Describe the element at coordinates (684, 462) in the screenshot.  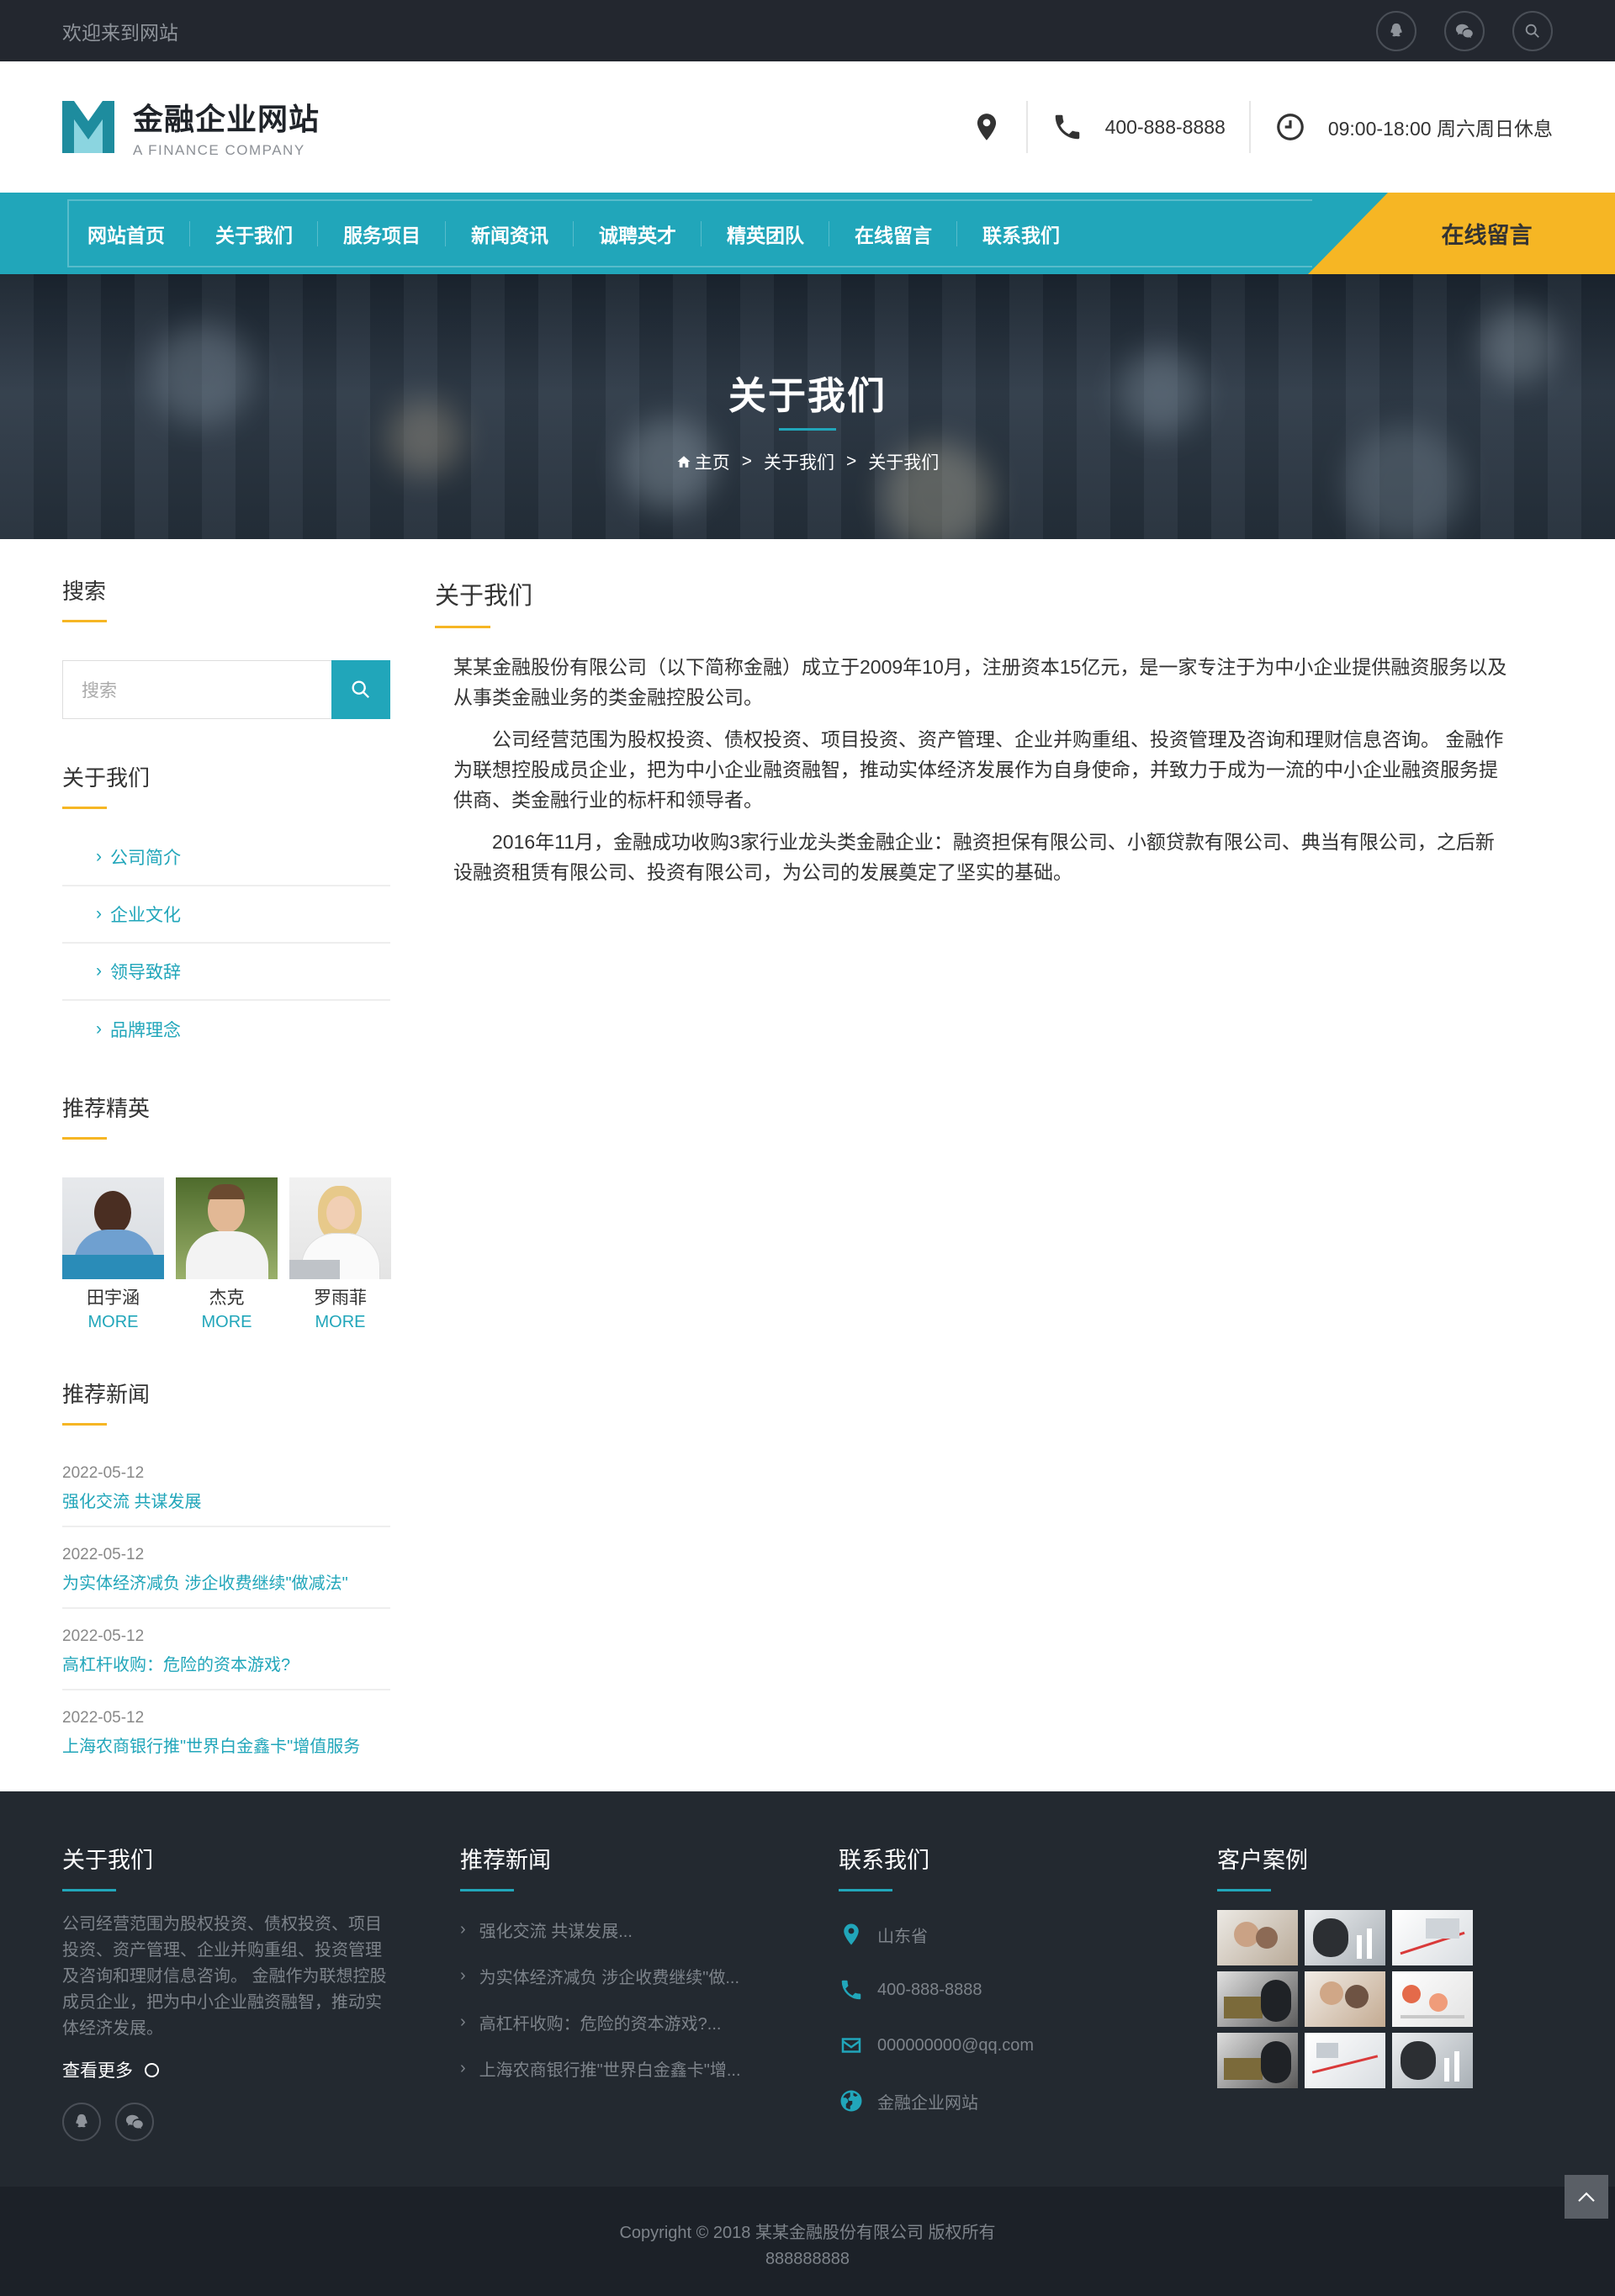
I see `home-icon` at that location.